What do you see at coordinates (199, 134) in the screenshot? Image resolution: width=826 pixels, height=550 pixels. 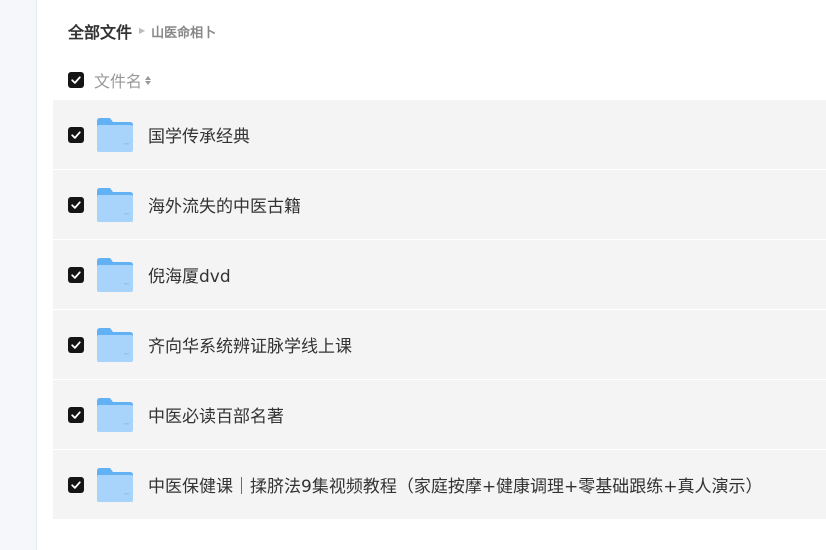 I see `file-name: 国学传承经典` at bounding box center [199, 134].